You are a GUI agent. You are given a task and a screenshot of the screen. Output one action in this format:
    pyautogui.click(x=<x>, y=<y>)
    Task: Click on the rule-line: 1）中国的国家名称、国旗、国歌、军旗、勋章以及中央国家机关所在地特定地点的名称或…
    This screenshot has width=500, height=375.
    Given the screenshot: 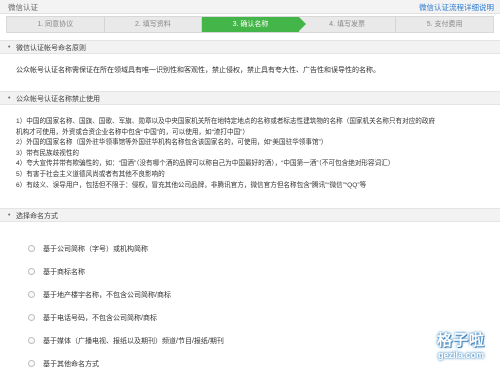 What is the action you would take?
    pyautogui.click(x=226, y=121)
    